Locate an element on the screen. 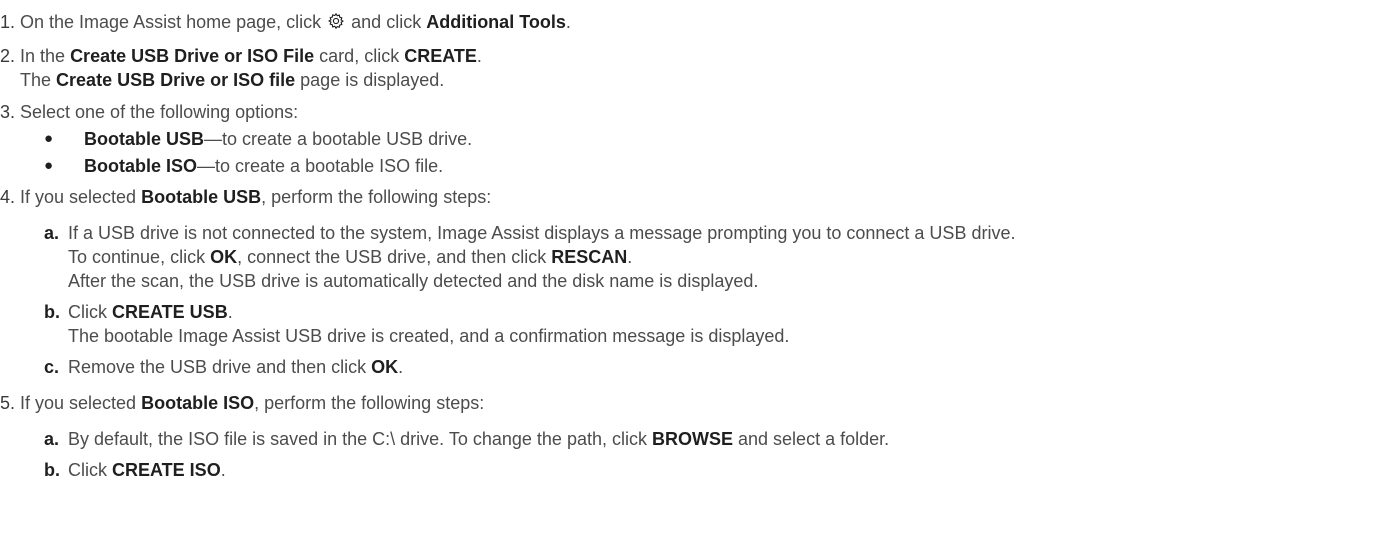 The height and width of the screenshot is (542, 1379). ui-label: Create USB Drive or ISO File is located at coordinates (192, 56).